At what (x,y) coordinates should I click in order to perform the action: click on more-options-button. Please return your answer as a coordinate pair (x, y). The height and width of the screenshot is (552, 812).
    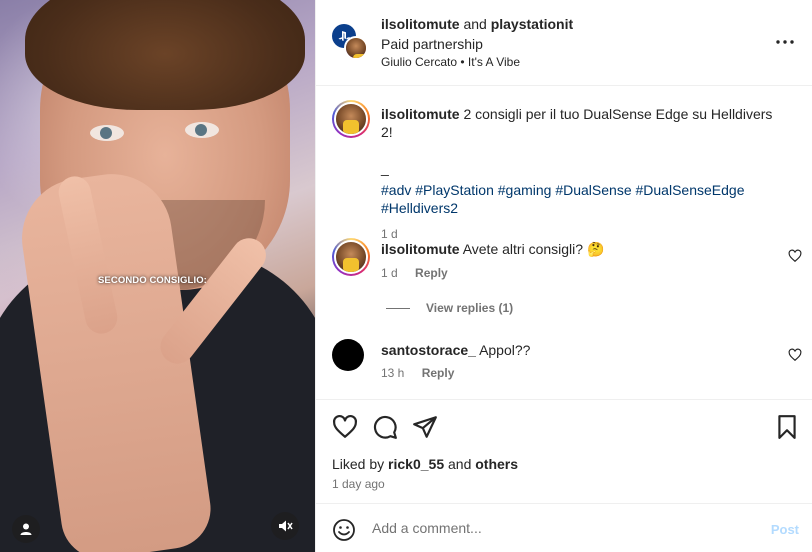
    Looking at the image, I should click on (785, 42).